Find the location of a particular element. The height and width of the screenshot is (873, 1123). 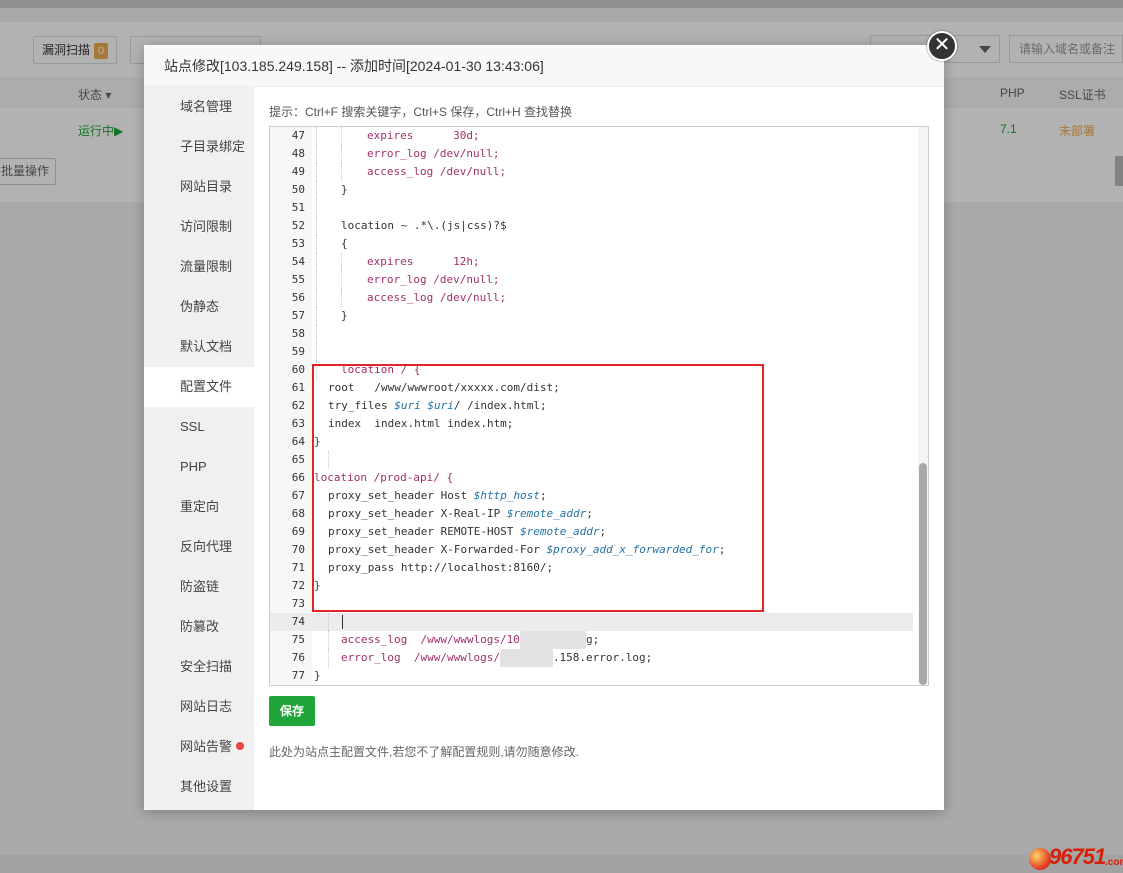

redacted-text: 8888888888 is located at coordinates (553, 640).